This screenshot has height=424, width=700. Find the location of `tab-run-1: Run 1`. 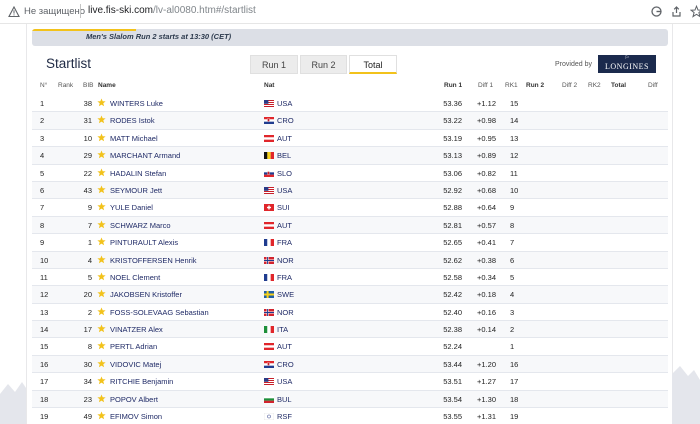

tab-run-1: Run 1 is located at coordinates (274, 64).